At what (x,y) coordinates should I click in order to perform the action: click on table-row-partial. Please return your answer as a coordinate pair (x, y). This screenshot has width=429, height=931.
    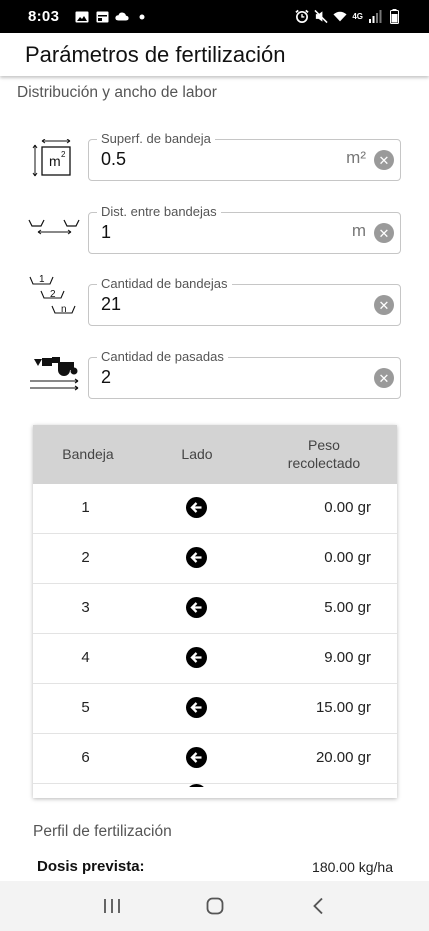
    Looking at the image, I should click on (215, 791).